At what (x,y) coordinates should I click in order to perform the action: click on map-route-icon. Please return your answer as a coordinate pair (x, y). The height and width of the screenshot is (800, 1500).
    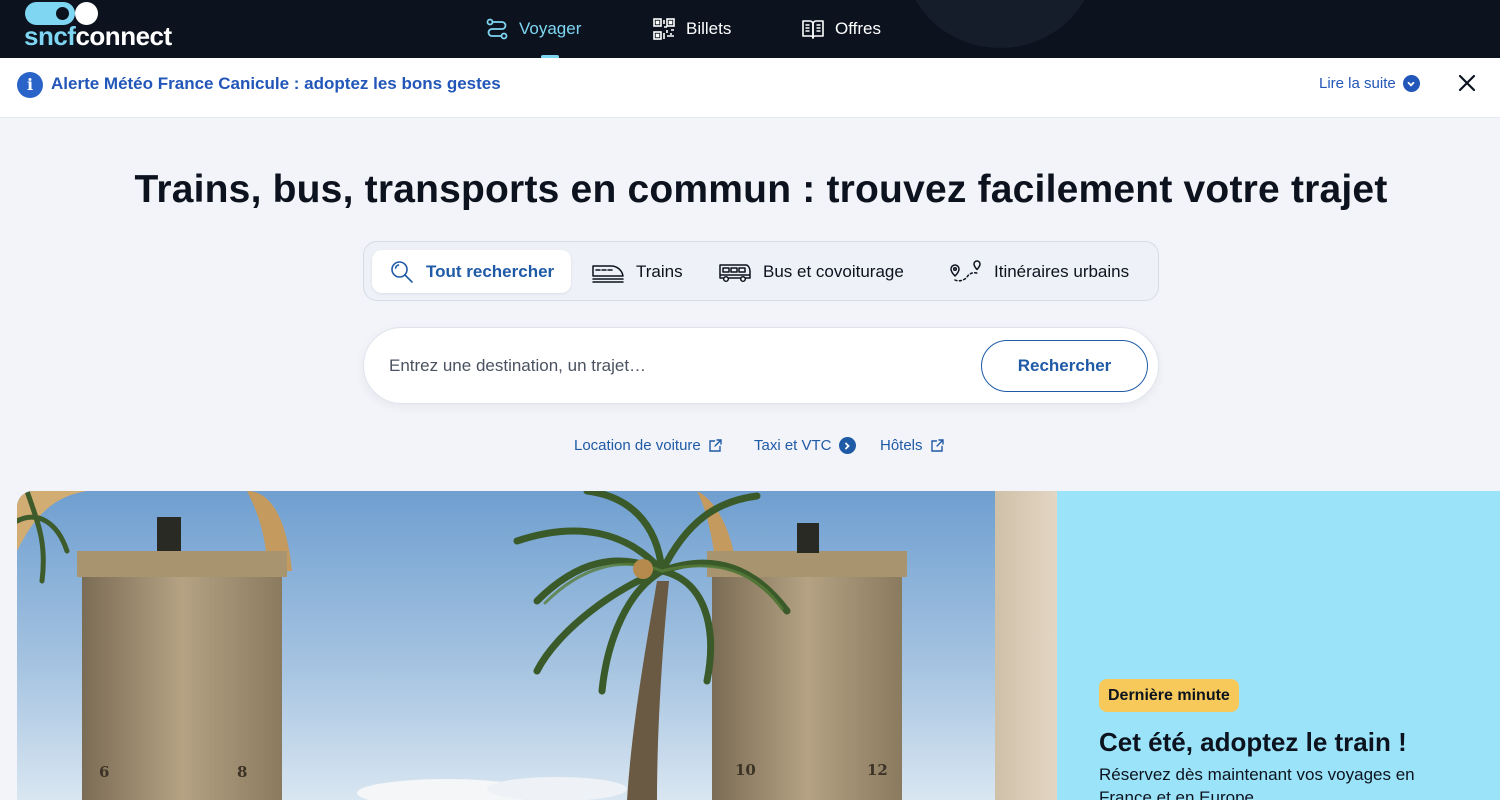
    Looking at the image, I should click on (965, 270).